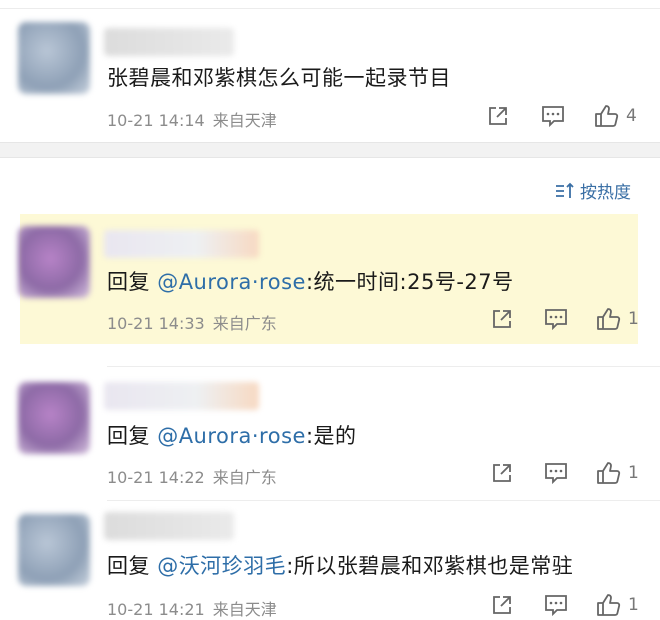  What do you see at coordinates (156, 477) in the screenshot?
I see `reply-time: 10-21 14:22` at bounding box center [156, 477].